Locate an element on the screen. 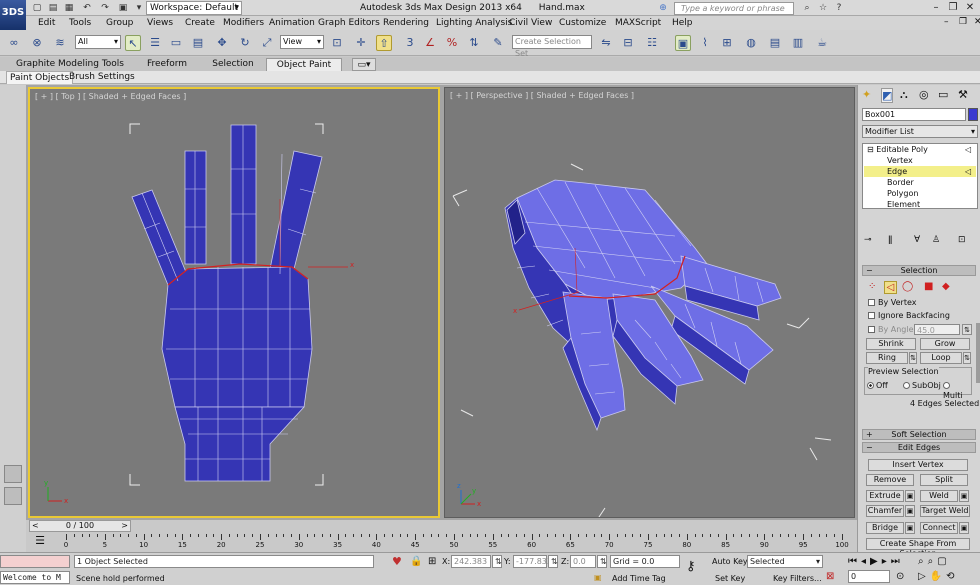 The image size is (980, 585). tab-freeform: Freeform is located at coordinates (167, 64).